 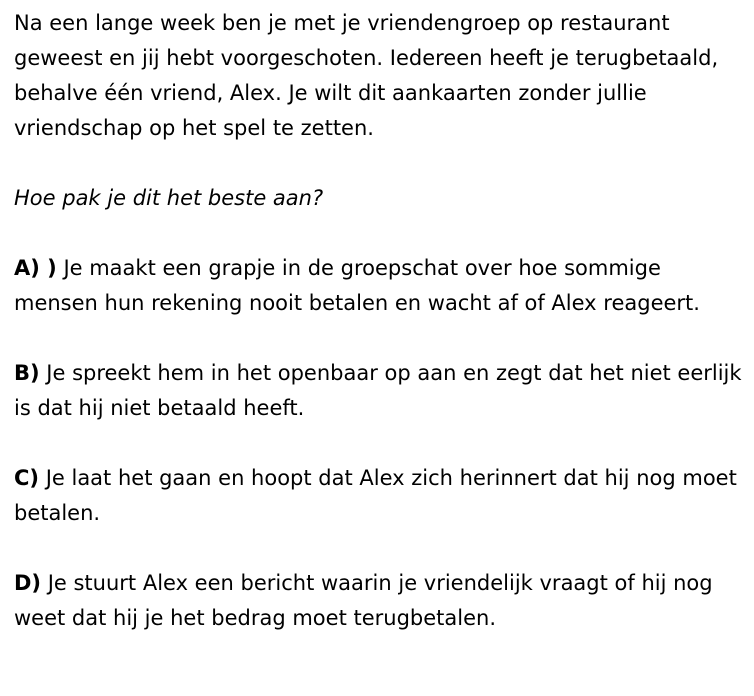 I want to click on option-a-letter: A) ), so click(x=35, y=268).